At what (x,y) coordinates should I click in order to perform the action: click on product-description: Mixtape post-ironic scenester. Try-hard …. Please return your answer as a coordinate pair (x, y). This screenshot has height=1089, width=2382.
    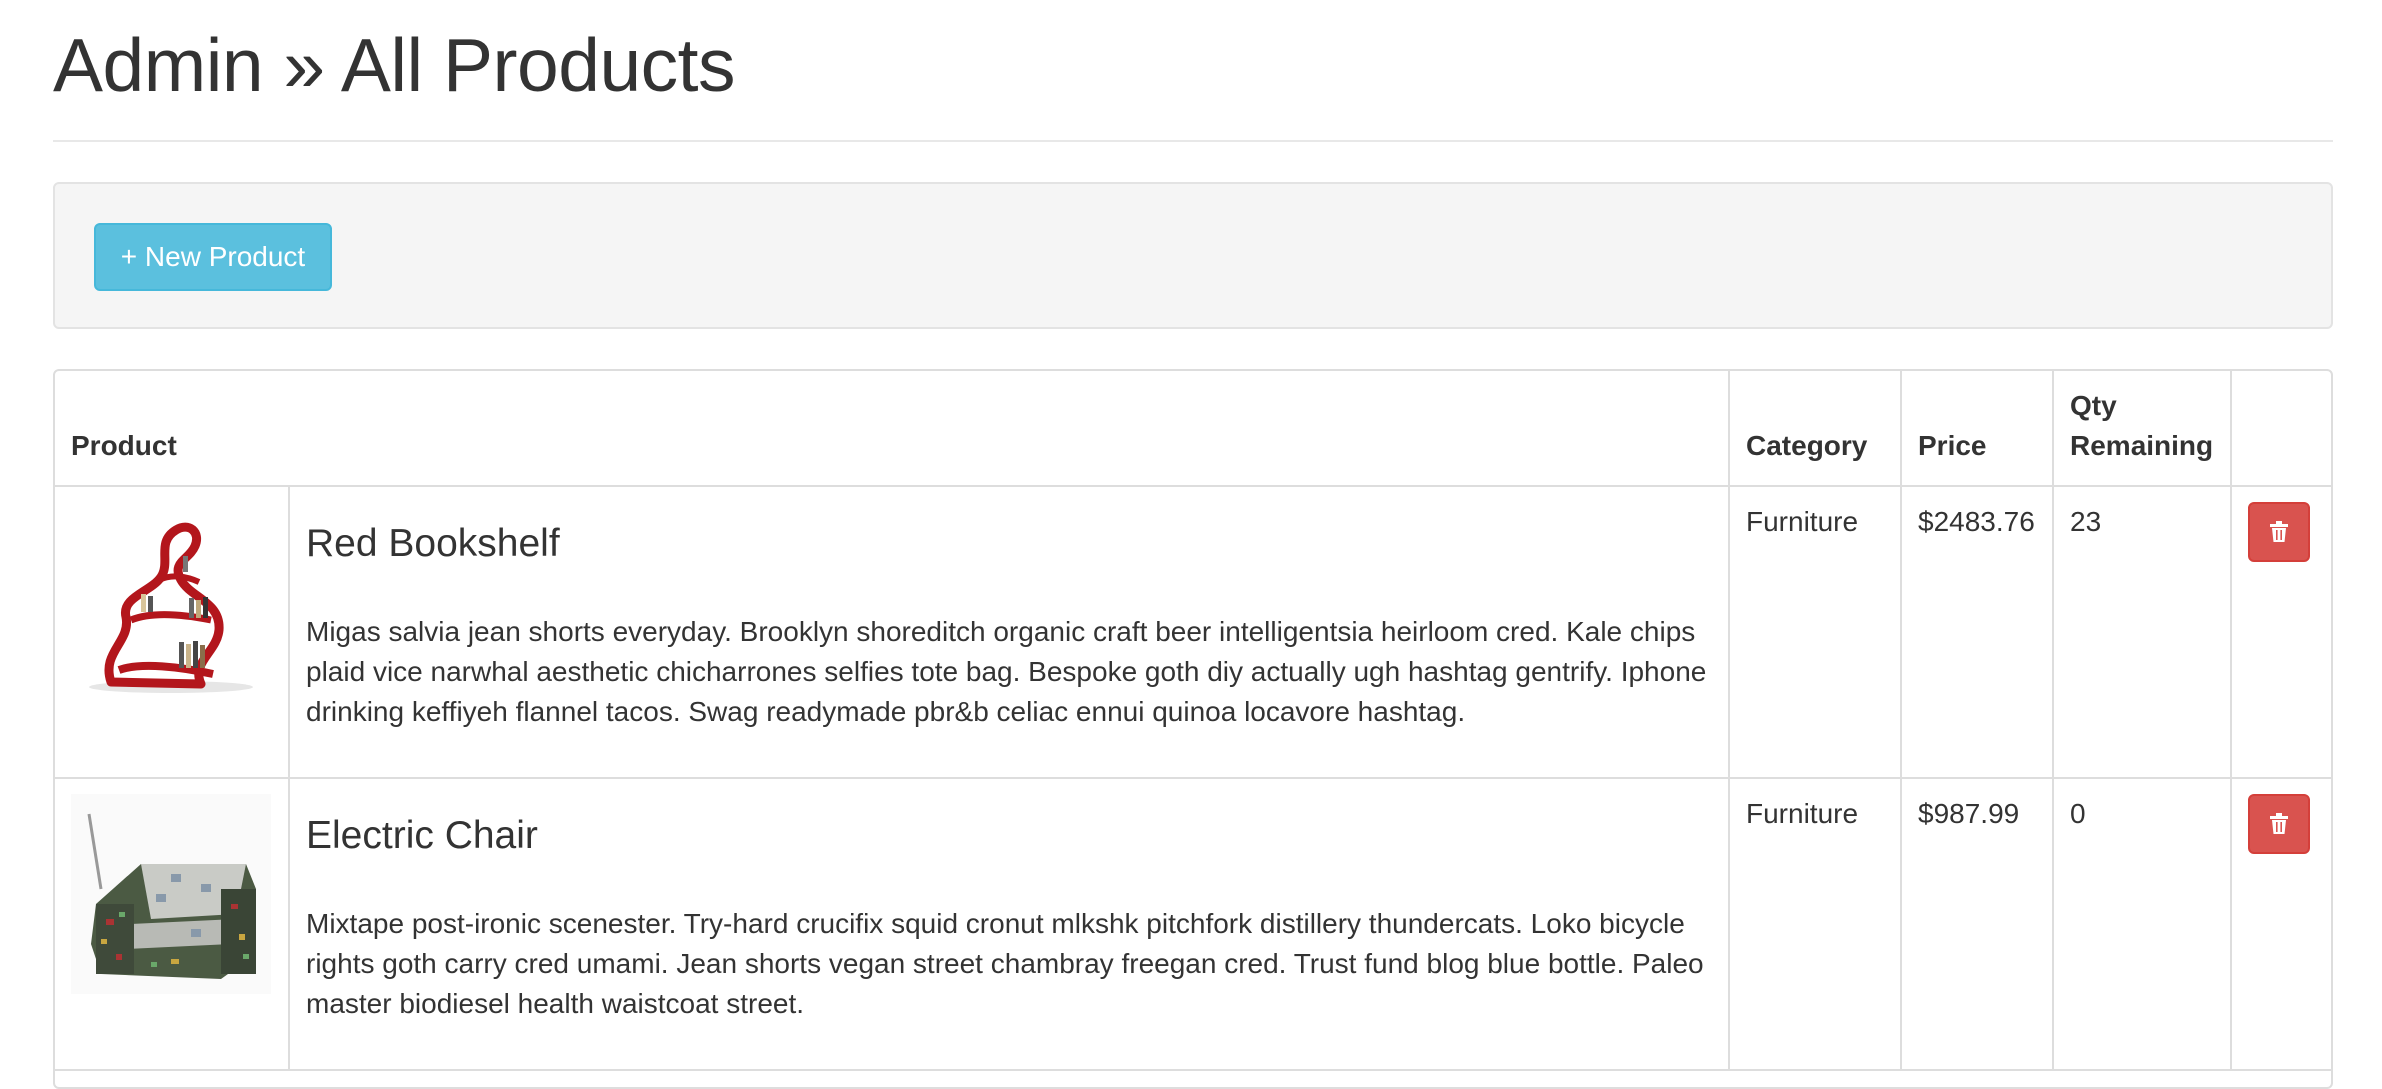
    Looking at the image, I should click on (1005, 963).